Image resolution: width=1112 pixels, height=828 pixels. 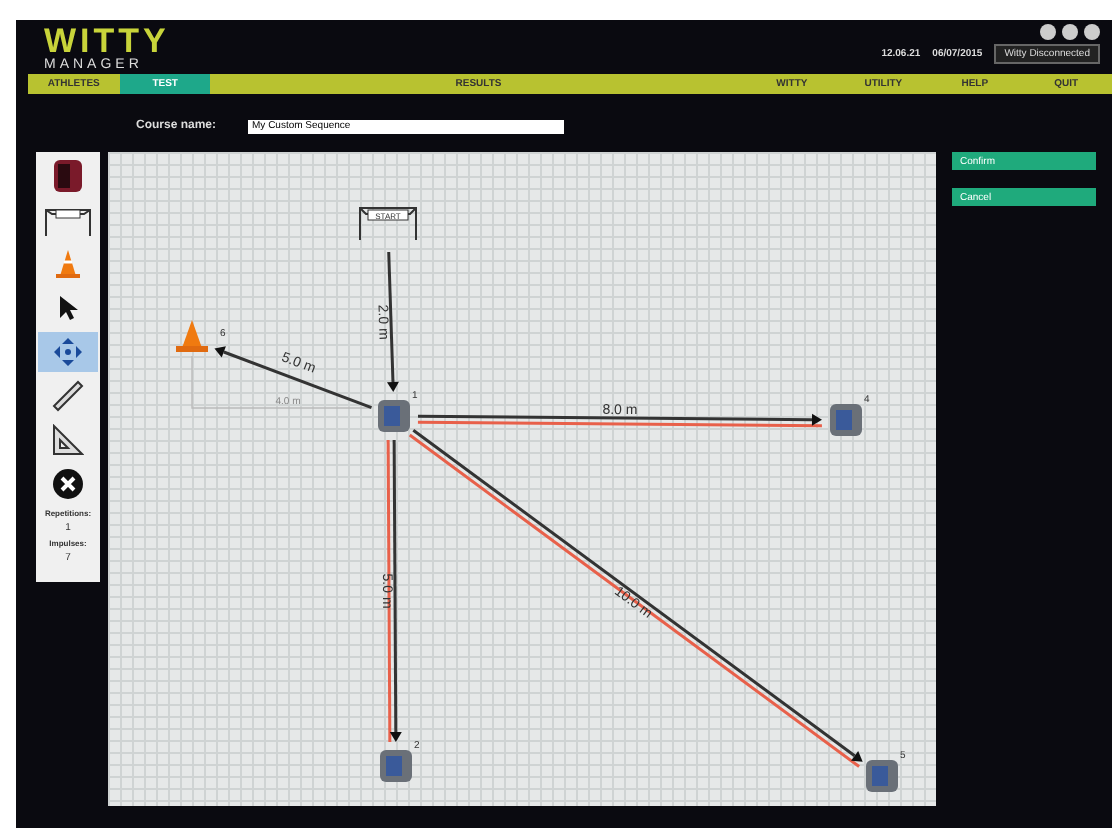 What do you see at coordinates (1070, 32) in the screenshot?
I see `maximize-button` at bounding box center [1070, 32].